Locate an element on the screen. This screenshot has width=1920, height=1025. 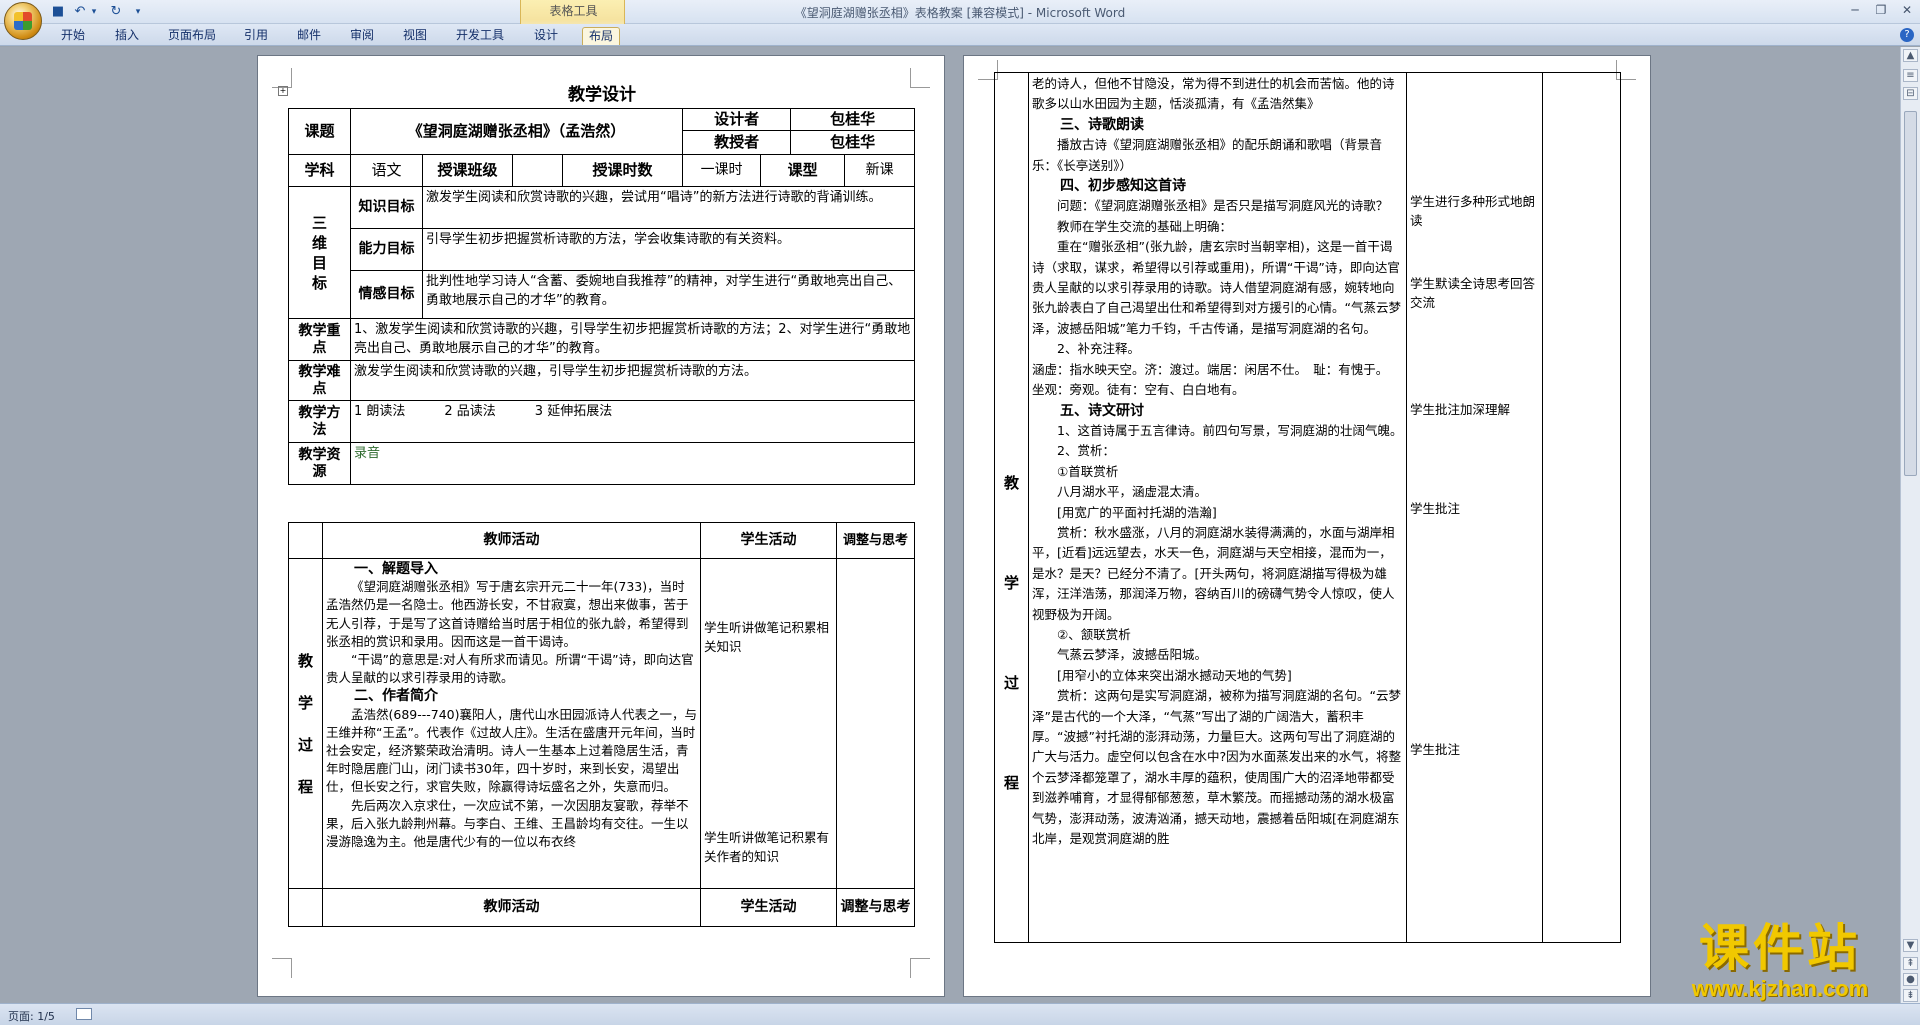
previous-page-icon: ⇞ is located at coordinates (1910, 963).